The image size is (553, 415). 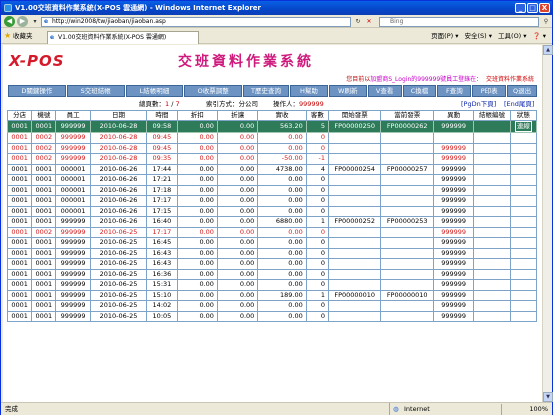 I want to click on table-cell: 2010-06-25, so click(x=118, y=274).